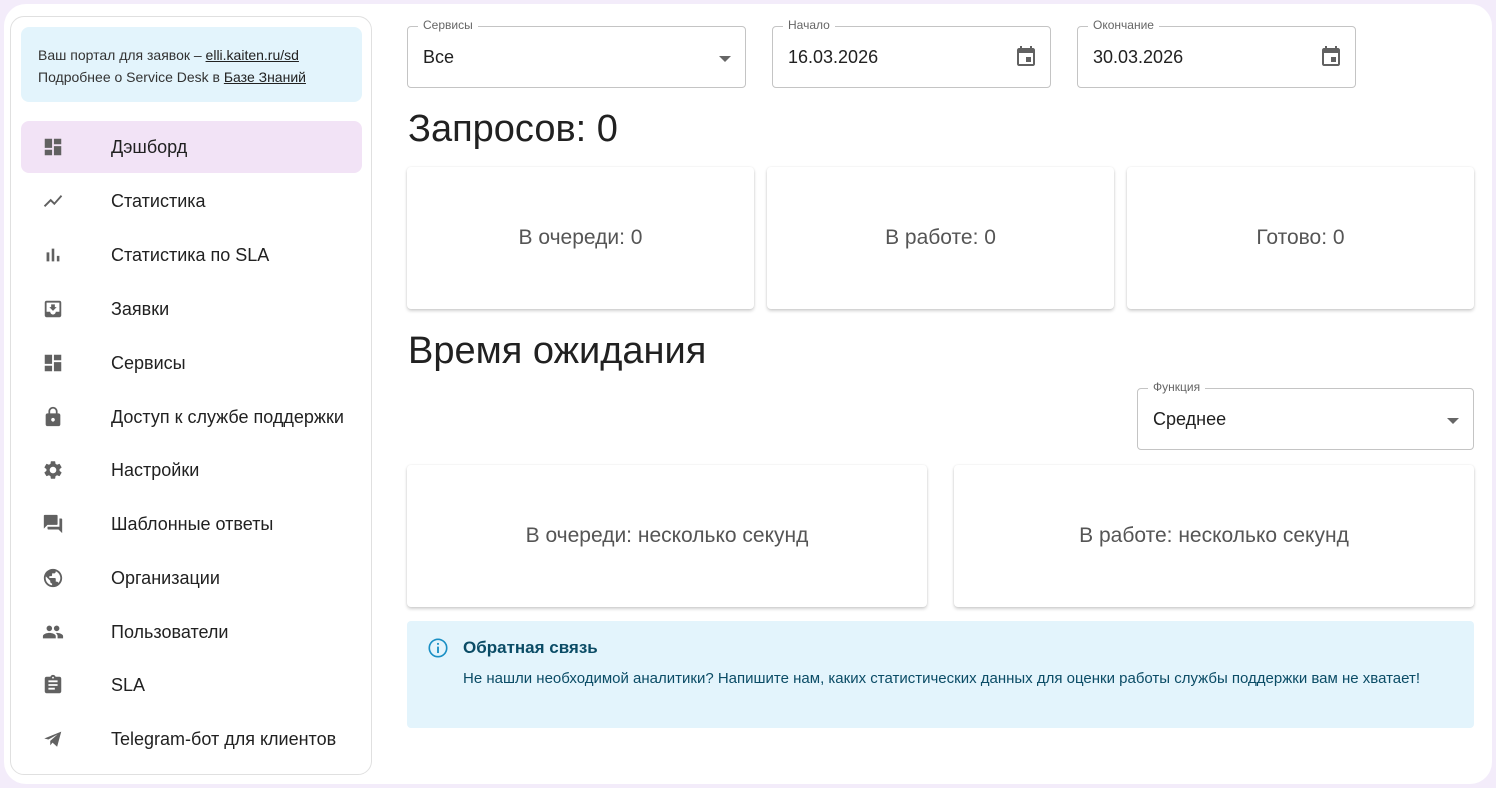  What do you see at coordinates (1138, 57) in the screenshot?
I see `end-date-value: 30.03.2026` at bounding box center [1138, 57].